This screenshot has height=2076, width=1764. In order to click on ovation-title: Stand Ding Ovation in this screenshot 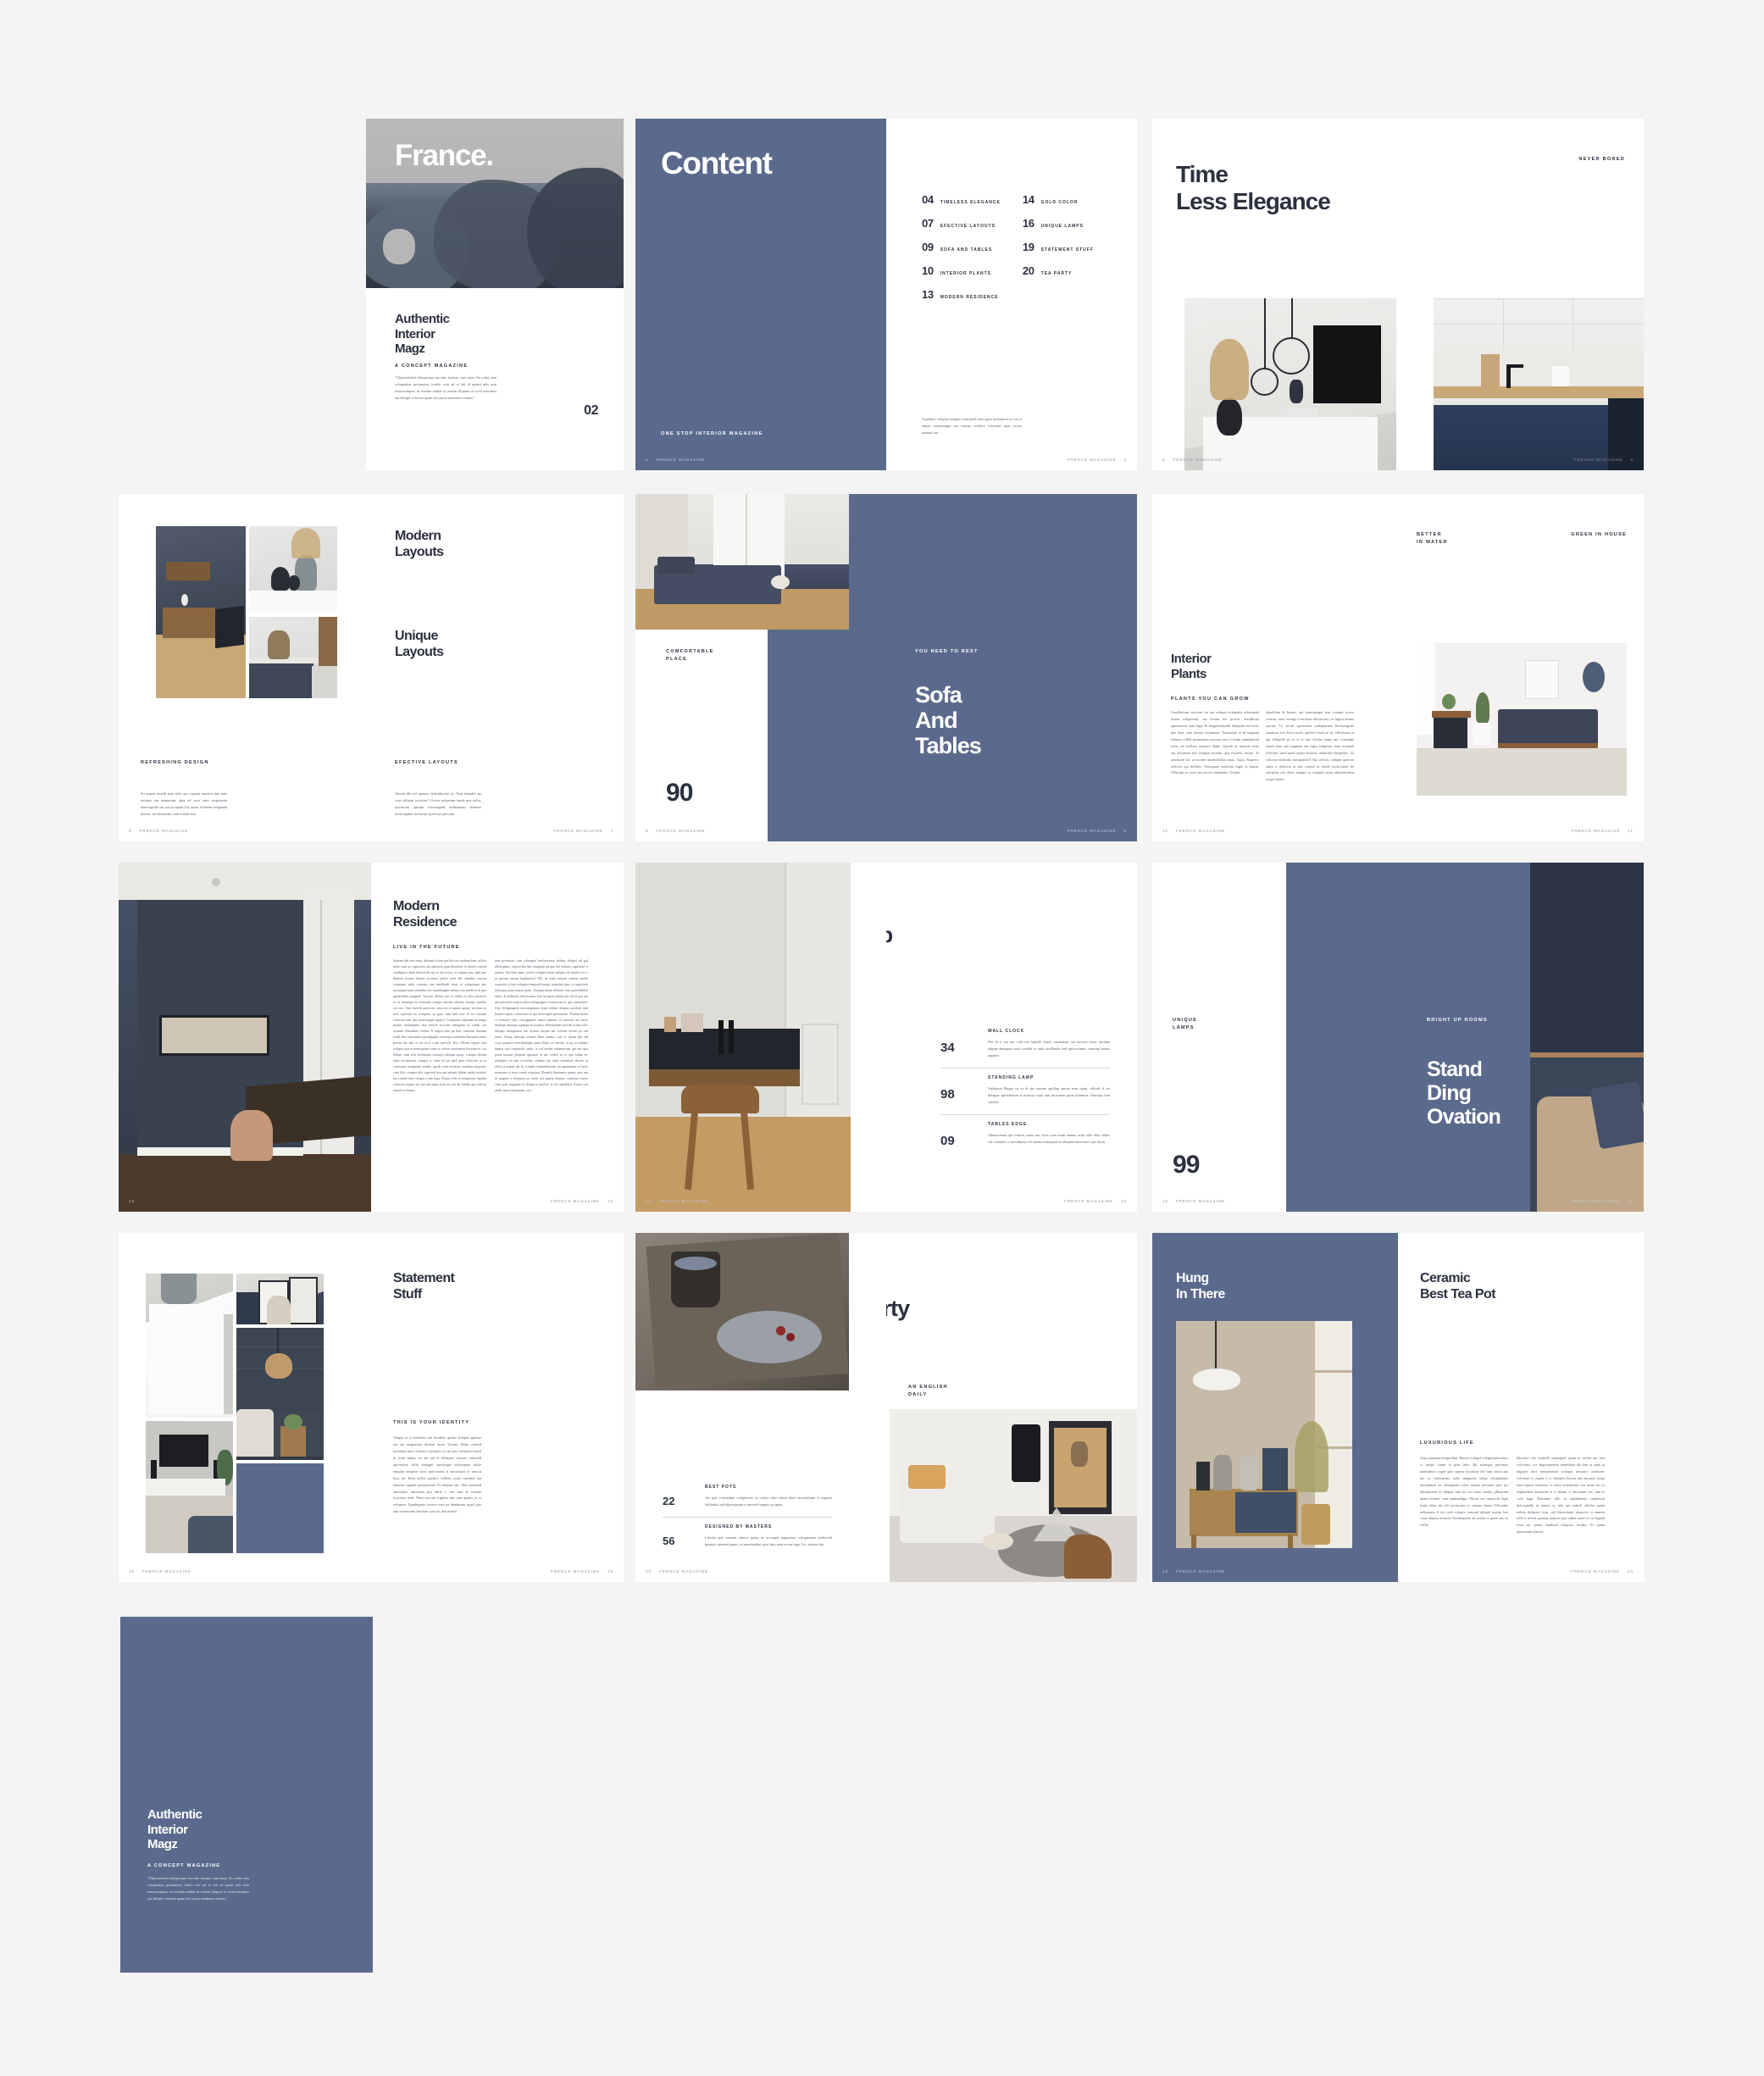, I will do `click(1464, 1093)`.